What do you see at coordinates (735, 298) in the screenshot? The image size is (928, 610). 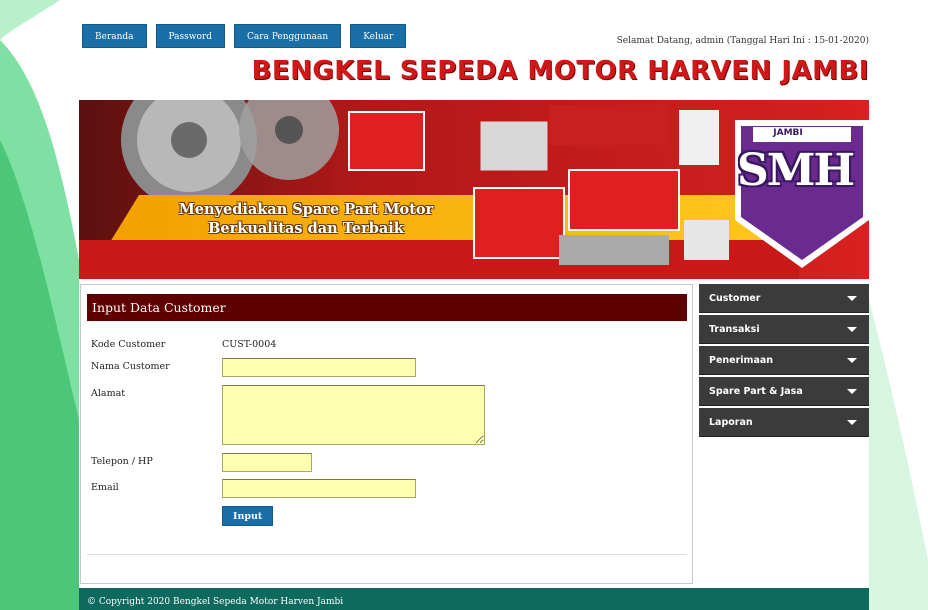 I see `sidebar-item-label: Customer` at bounding box center [735, 298].